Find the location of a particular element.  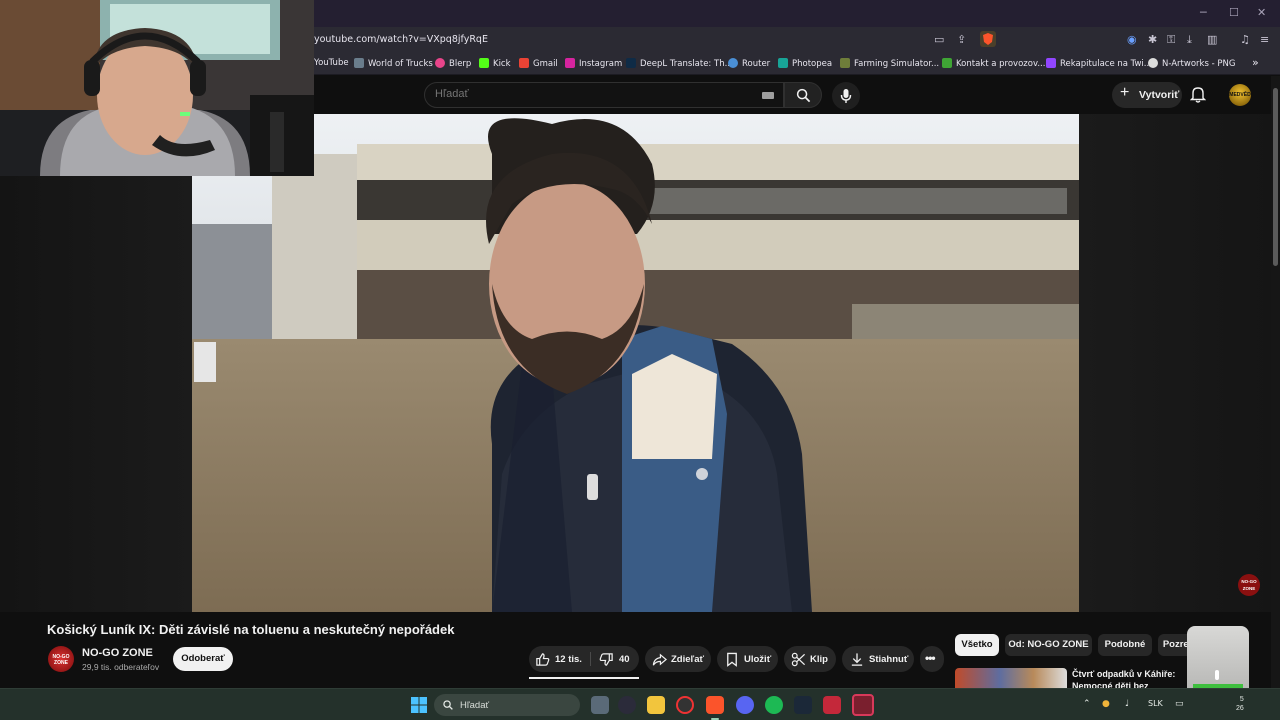

obs-icon is located at coordinates (685, 705).